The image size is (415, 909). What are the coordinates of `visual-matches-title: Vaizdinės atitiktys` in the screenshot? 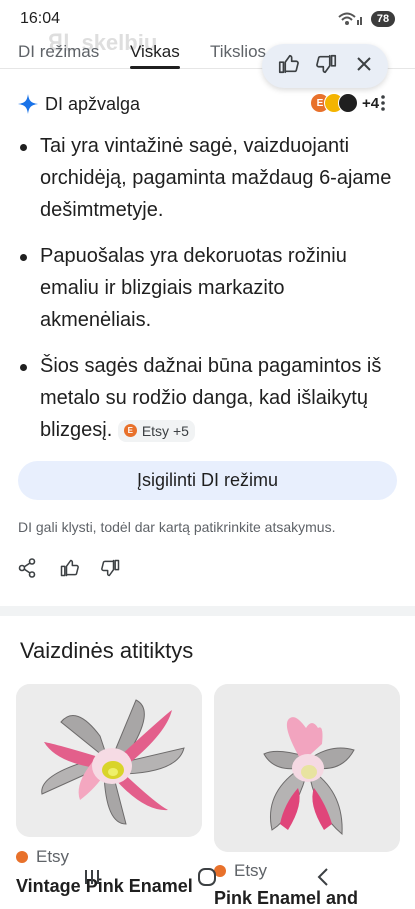 It's located at (107, 650).